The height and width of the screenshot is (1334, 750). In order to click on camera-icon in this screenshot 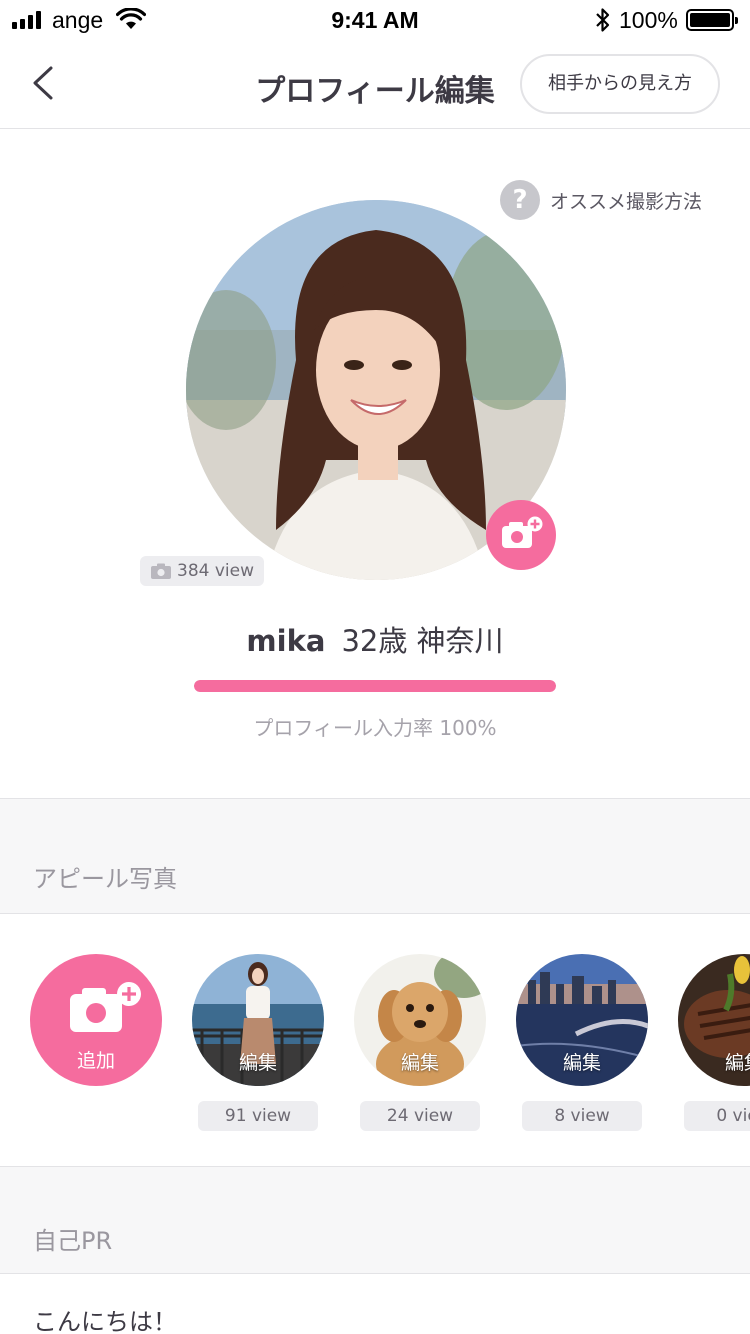, I will do `click(161, 571)`.